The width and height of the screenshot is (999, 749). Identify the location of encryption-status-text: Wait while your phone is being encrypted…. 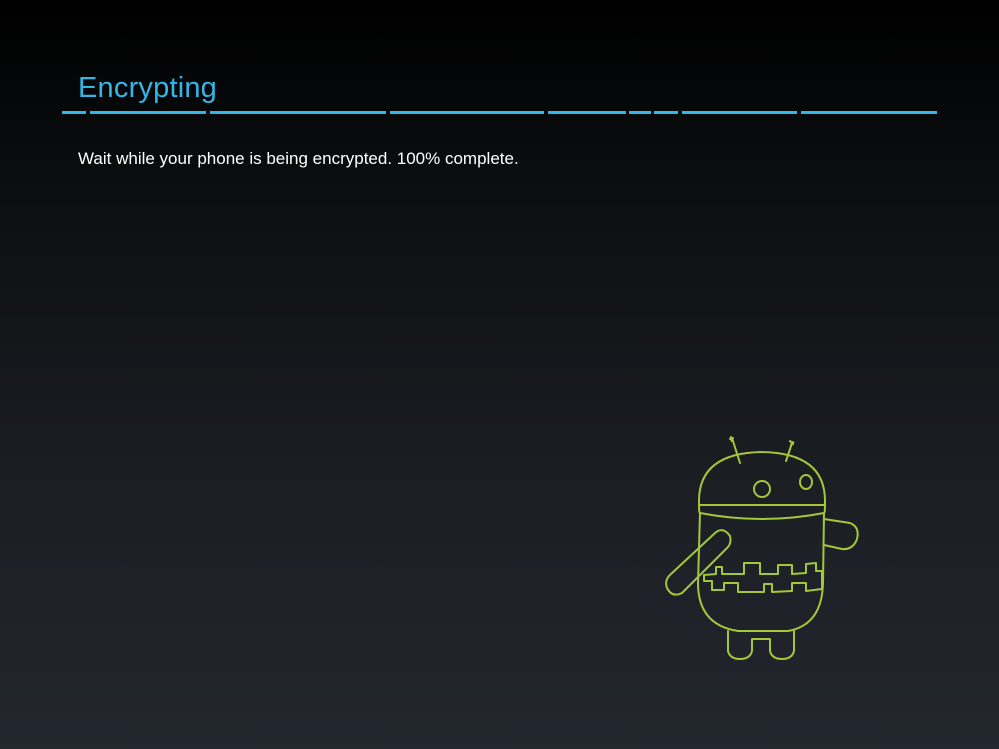
(298, 158).